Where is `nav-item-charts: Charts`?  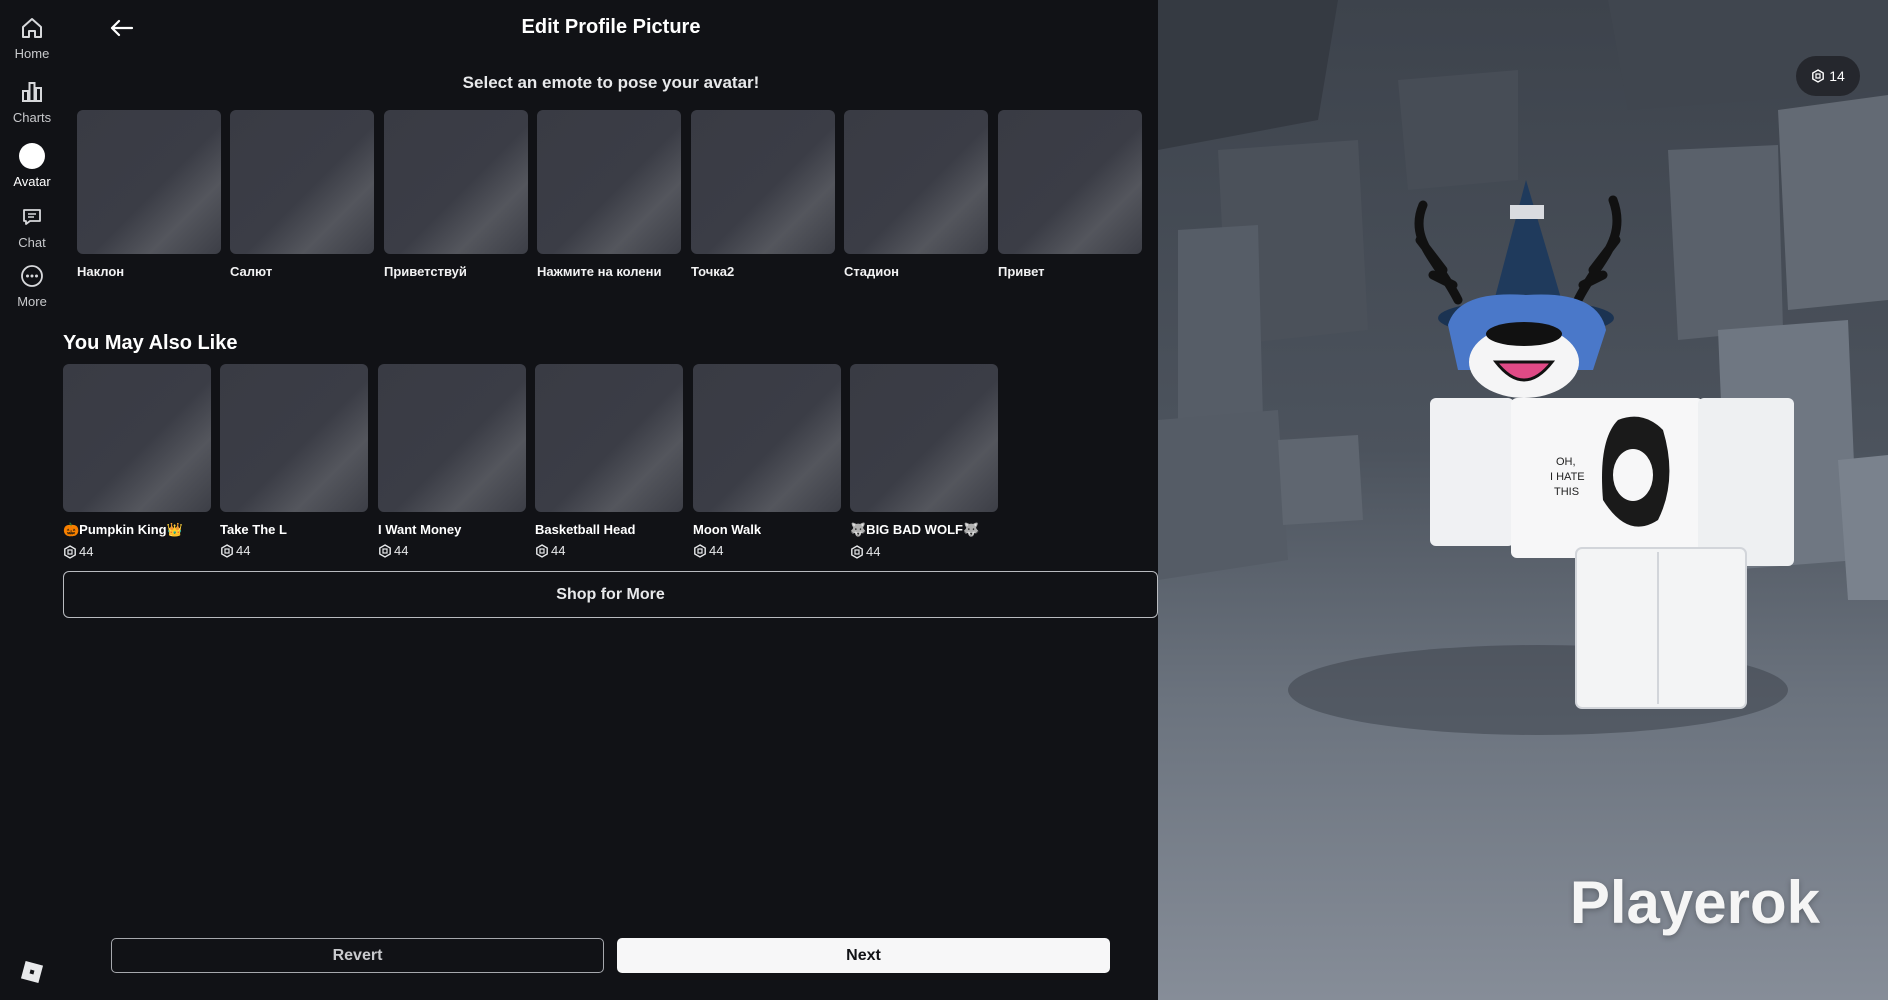 nav-item-charts: Charts is located at coordinates (32, 101).